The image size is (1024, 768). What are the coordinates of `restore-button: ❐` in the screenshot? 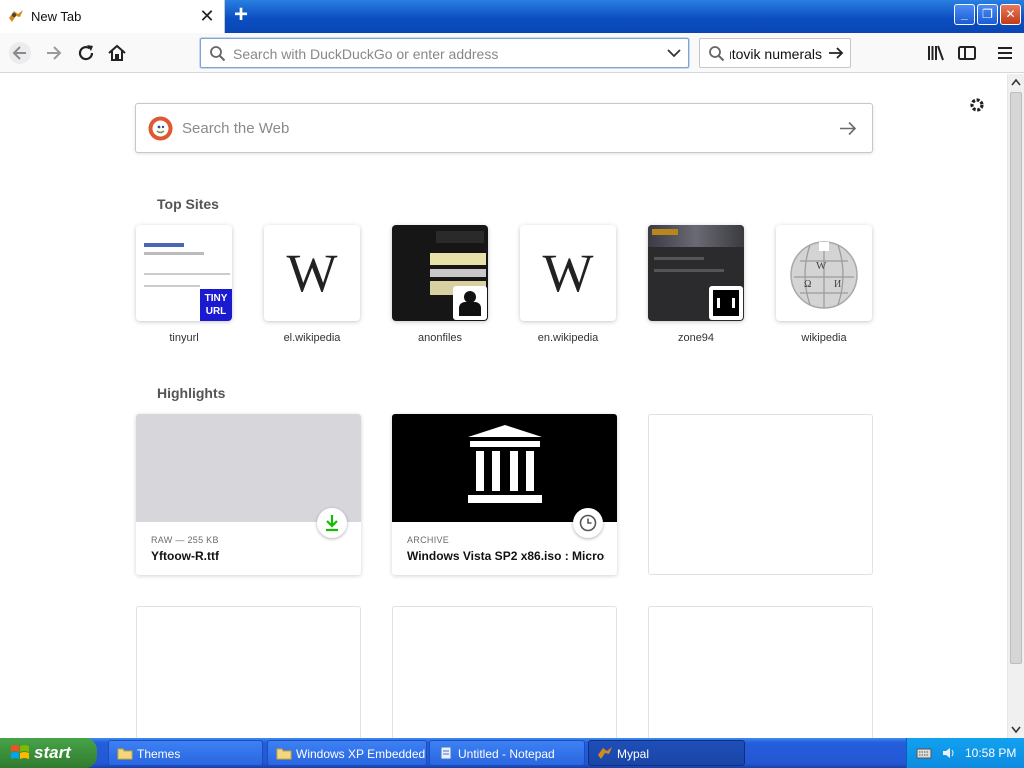 It's located at (987, 14).